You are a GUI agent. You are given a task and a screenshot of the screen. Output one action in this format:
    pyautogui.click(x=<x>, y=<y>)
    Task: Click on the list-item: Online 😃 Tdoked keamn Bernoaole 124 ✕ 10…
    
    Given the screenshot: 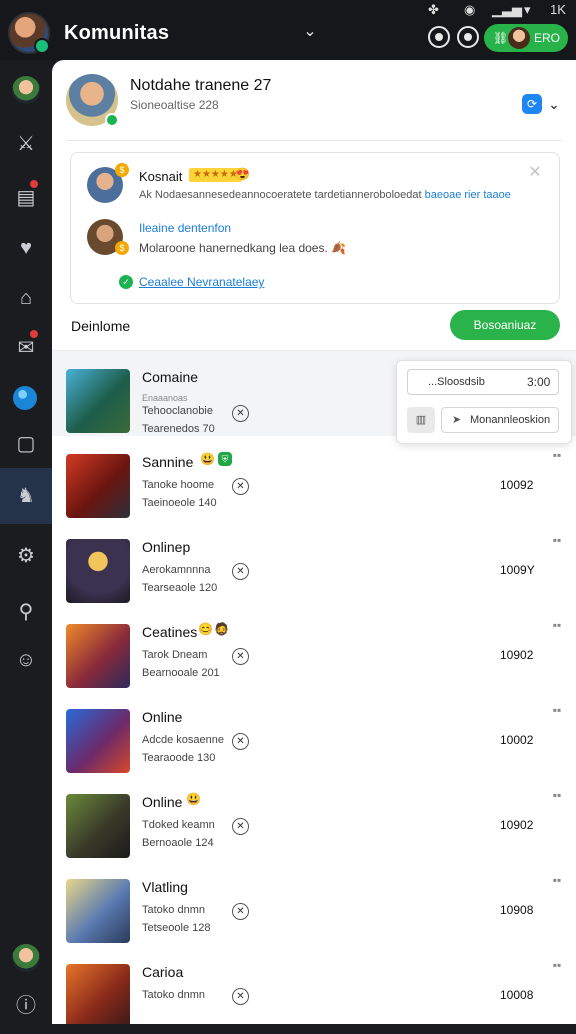 What is the action you would take?
    pyautogui.click(x=314, y=819)
    